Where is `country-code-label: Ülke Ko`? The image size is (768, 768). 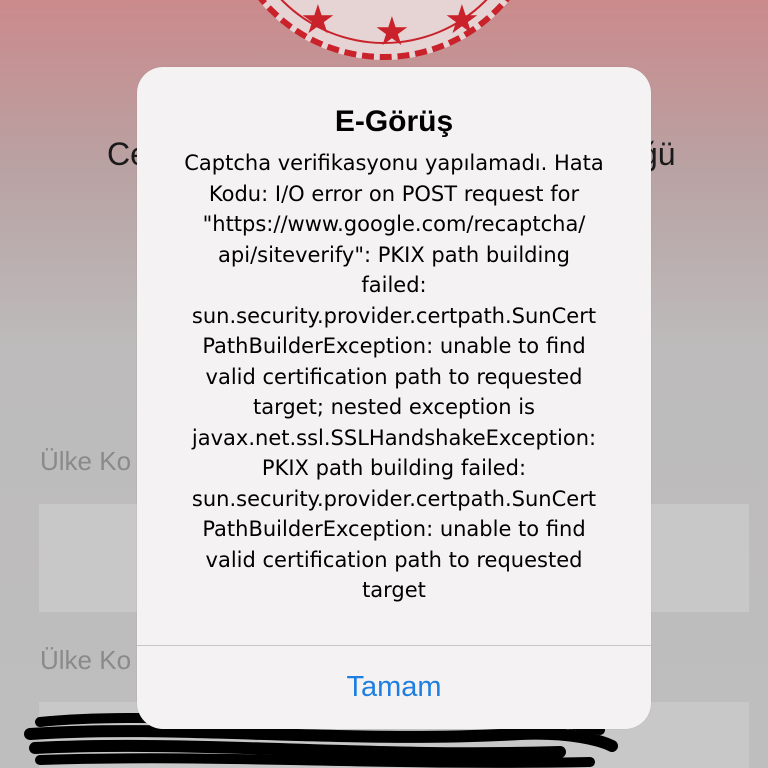 country-code-label: Ülke Ko is located at coordinates (86, 461).